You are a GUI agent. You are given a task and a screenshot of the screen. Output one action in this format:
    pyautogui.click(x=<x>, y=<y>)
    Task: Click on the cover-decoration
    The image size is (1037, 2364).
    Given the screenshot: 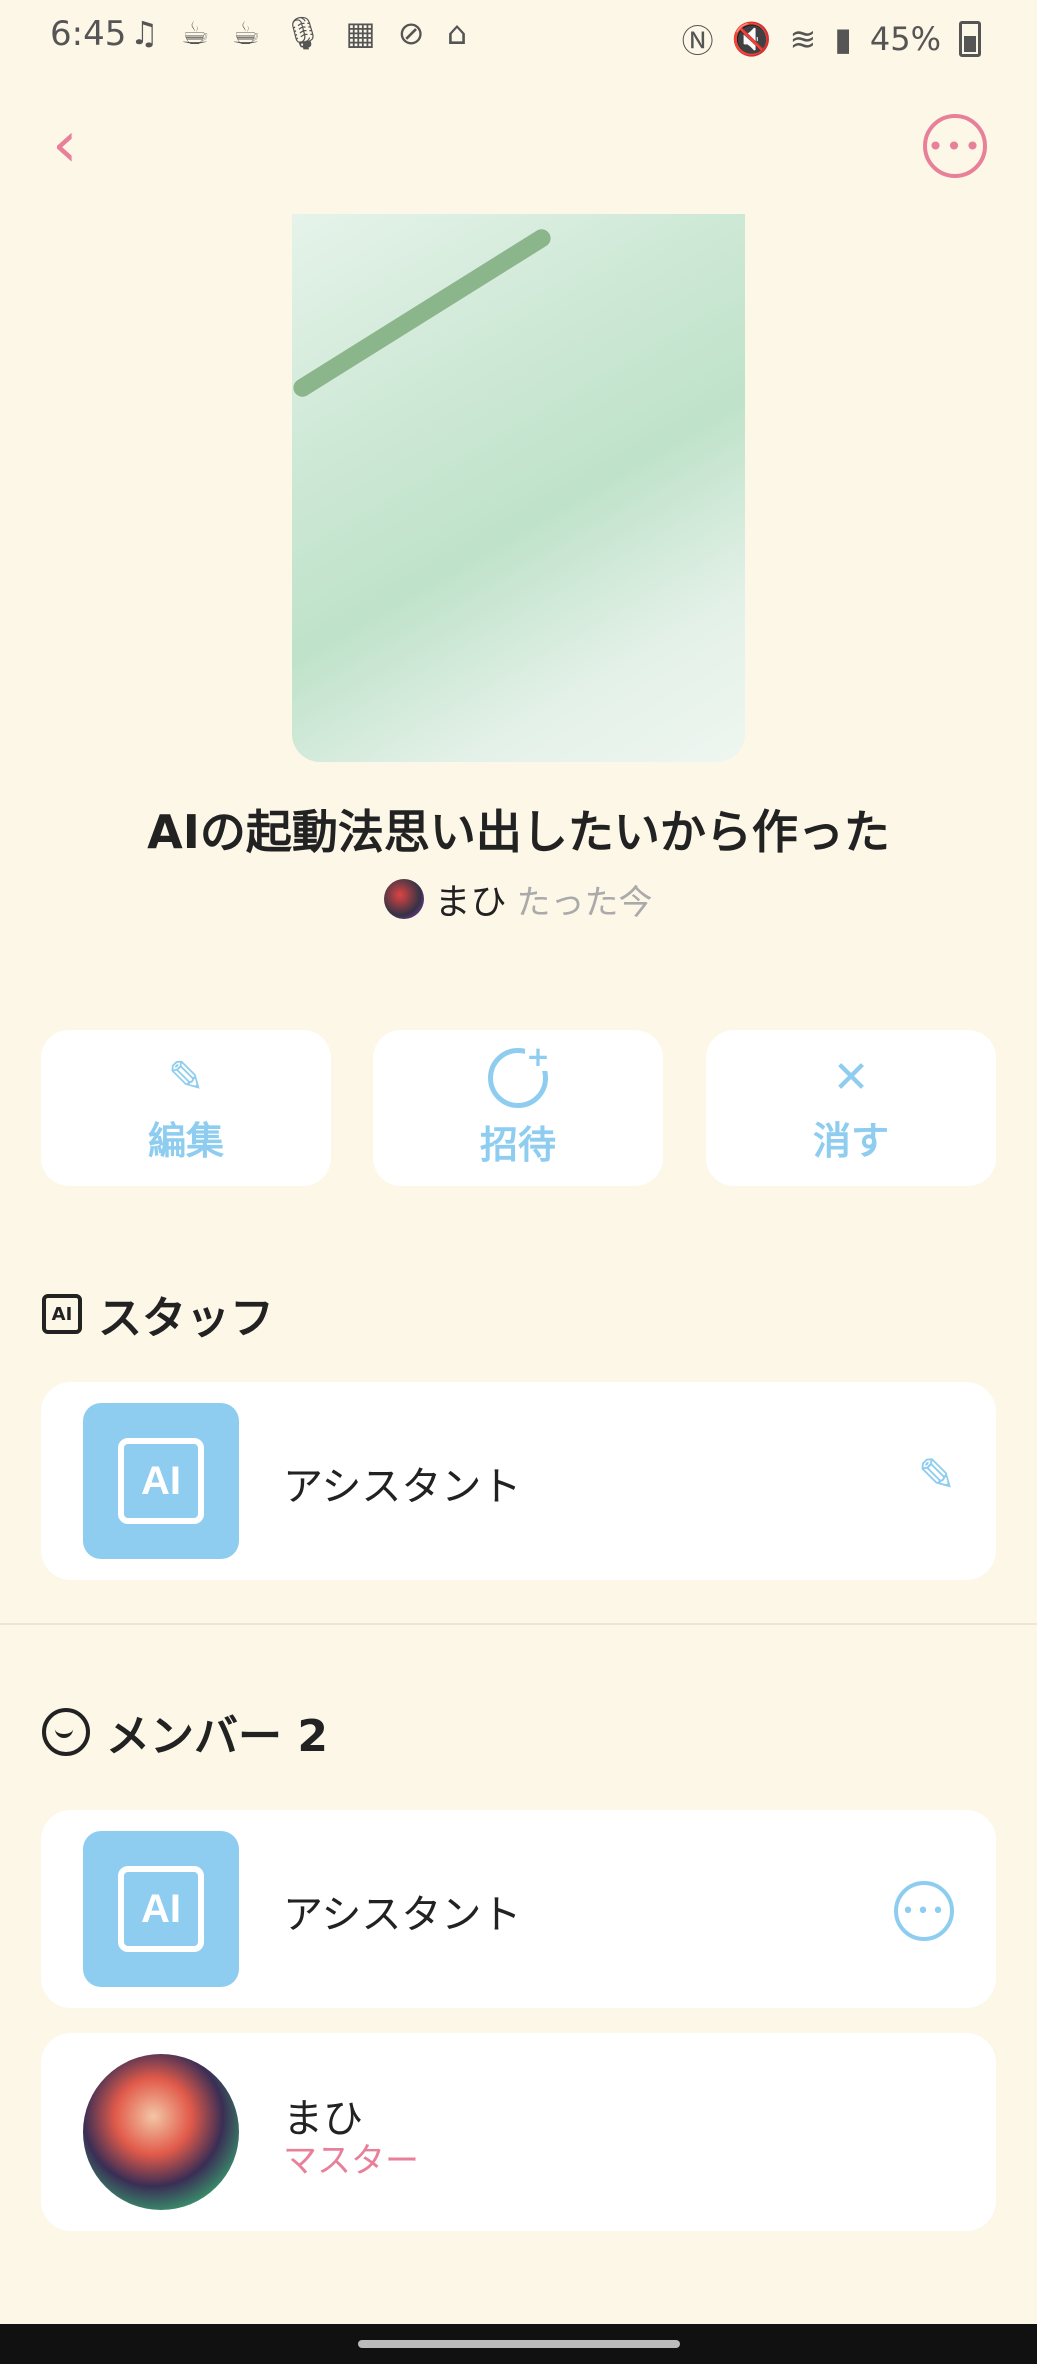 What is the action you would take?
    pyautogui.click(x=423, y=313)
    